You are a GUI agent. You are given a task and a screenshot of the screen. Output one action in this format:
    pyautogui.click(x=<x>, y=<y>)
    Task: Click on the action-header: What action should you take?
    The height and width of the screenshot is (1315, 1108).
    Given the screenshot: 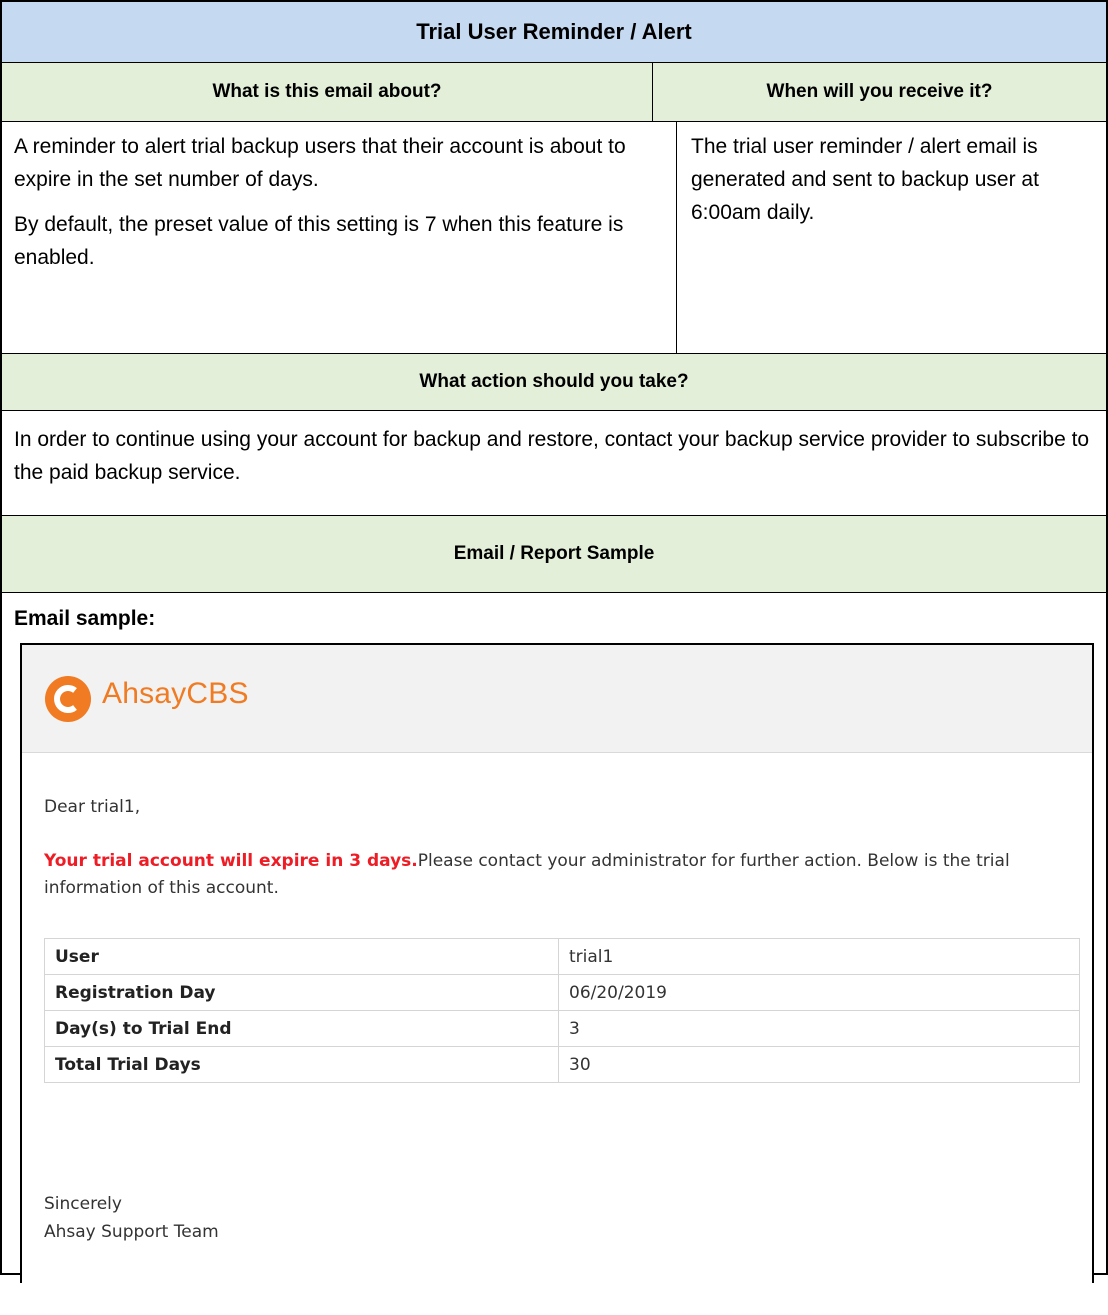 What is the action you would take?
    pyautogui.click(x=554, y=382)
    